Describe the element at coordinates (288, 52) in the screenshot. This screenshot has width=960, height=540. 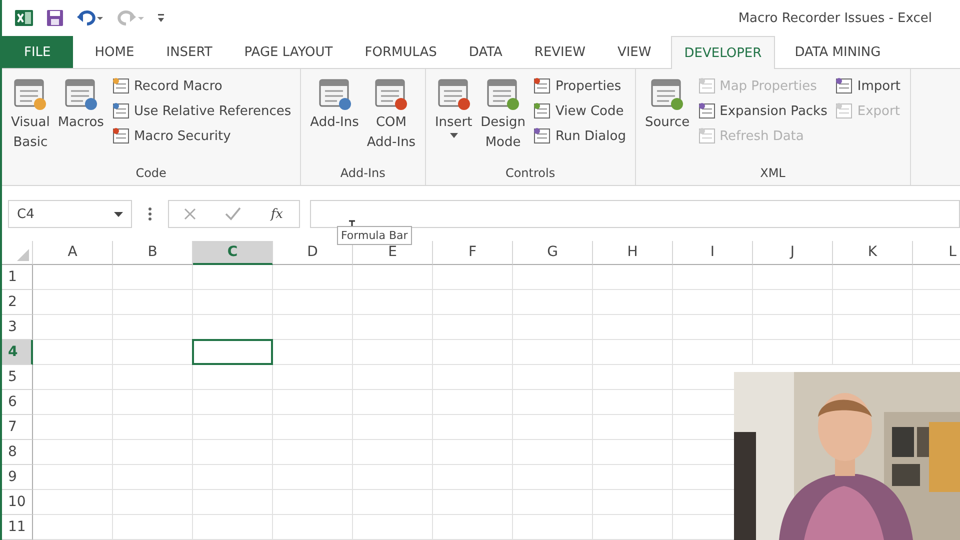
I see `ribbon-tab: PAGE LAYOUT` at that location.